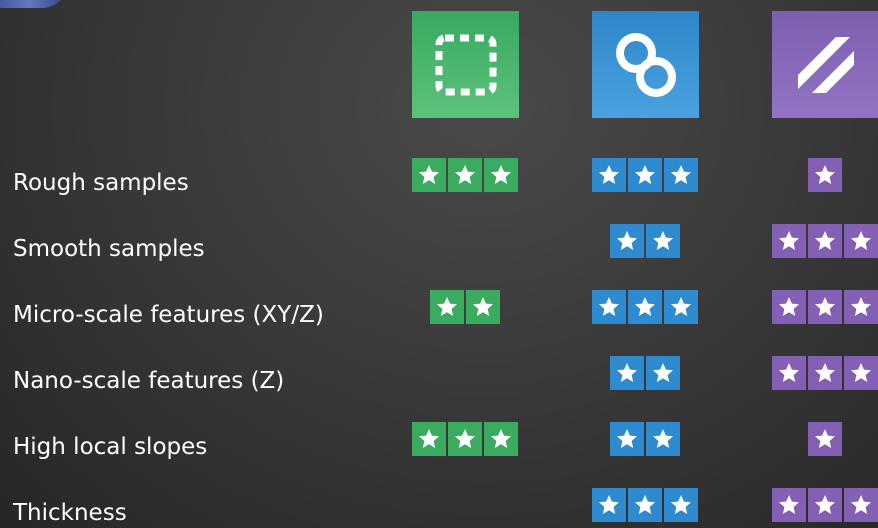  Describe the element at coordinates (34, 4) in the screenshot. I see `decorative-blob` at that location.